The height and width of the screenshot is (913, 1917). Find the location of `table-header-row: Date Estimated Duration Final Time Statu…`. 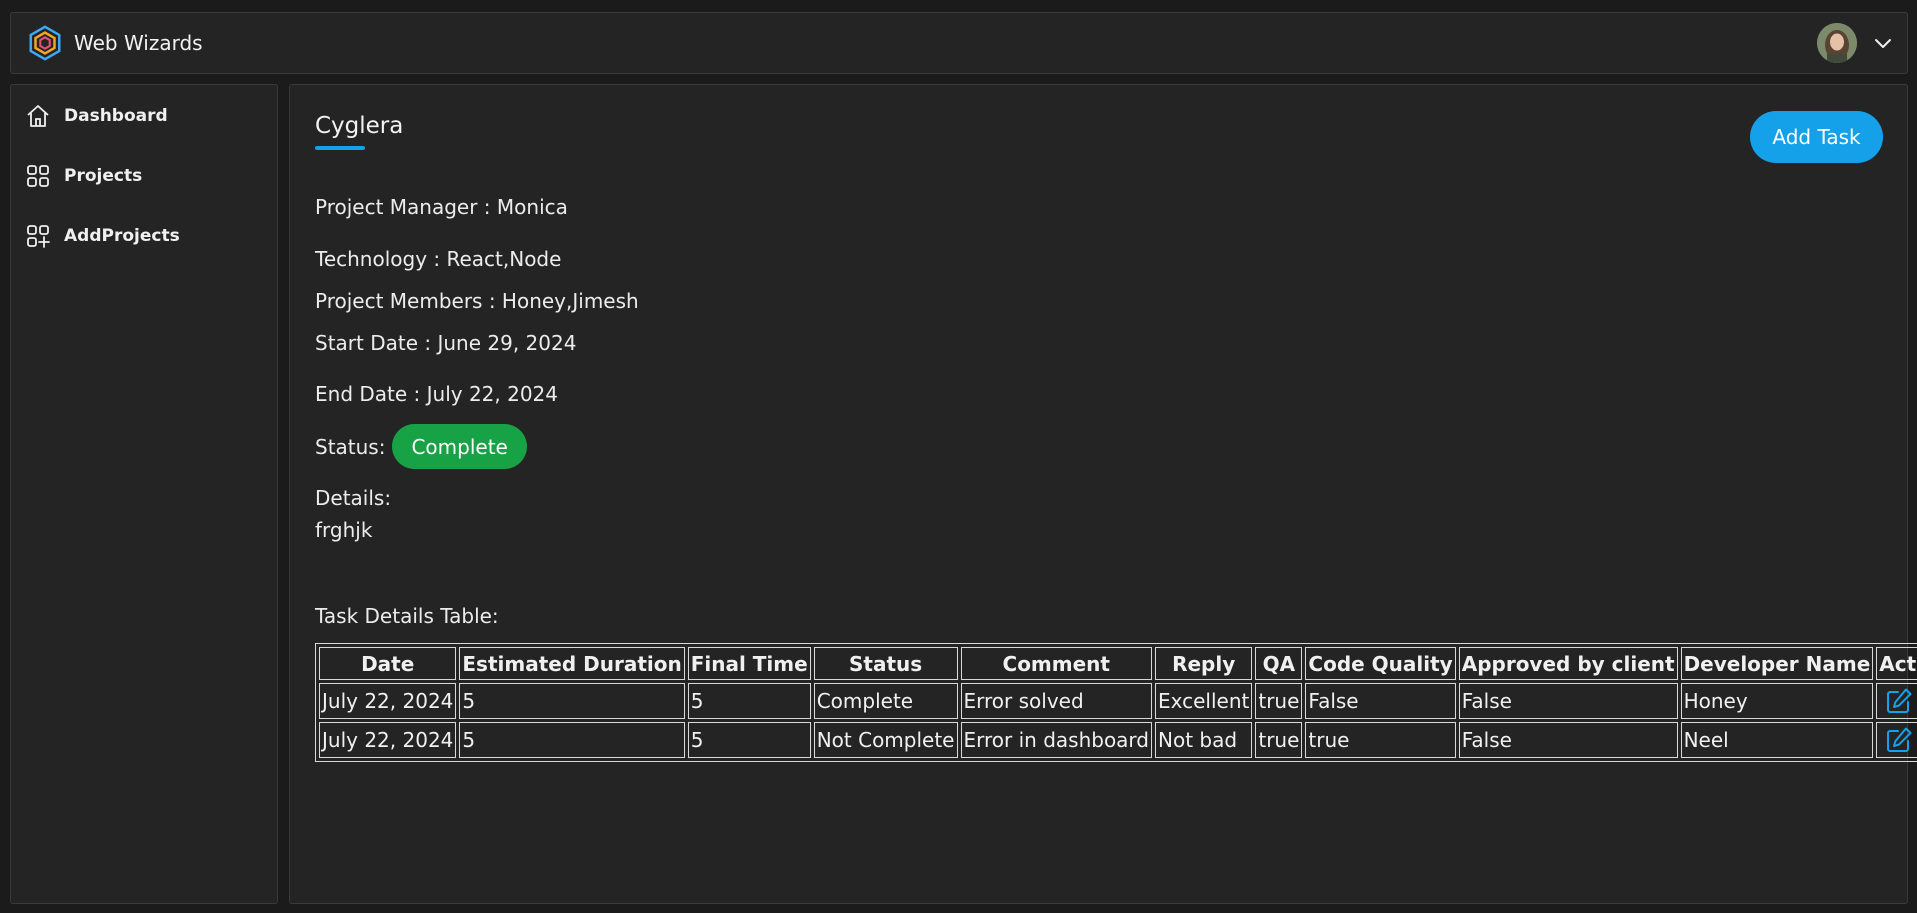

table-header-row: Date Estimated Duration Final Time Statu… is located at coordinates (1118, 663).